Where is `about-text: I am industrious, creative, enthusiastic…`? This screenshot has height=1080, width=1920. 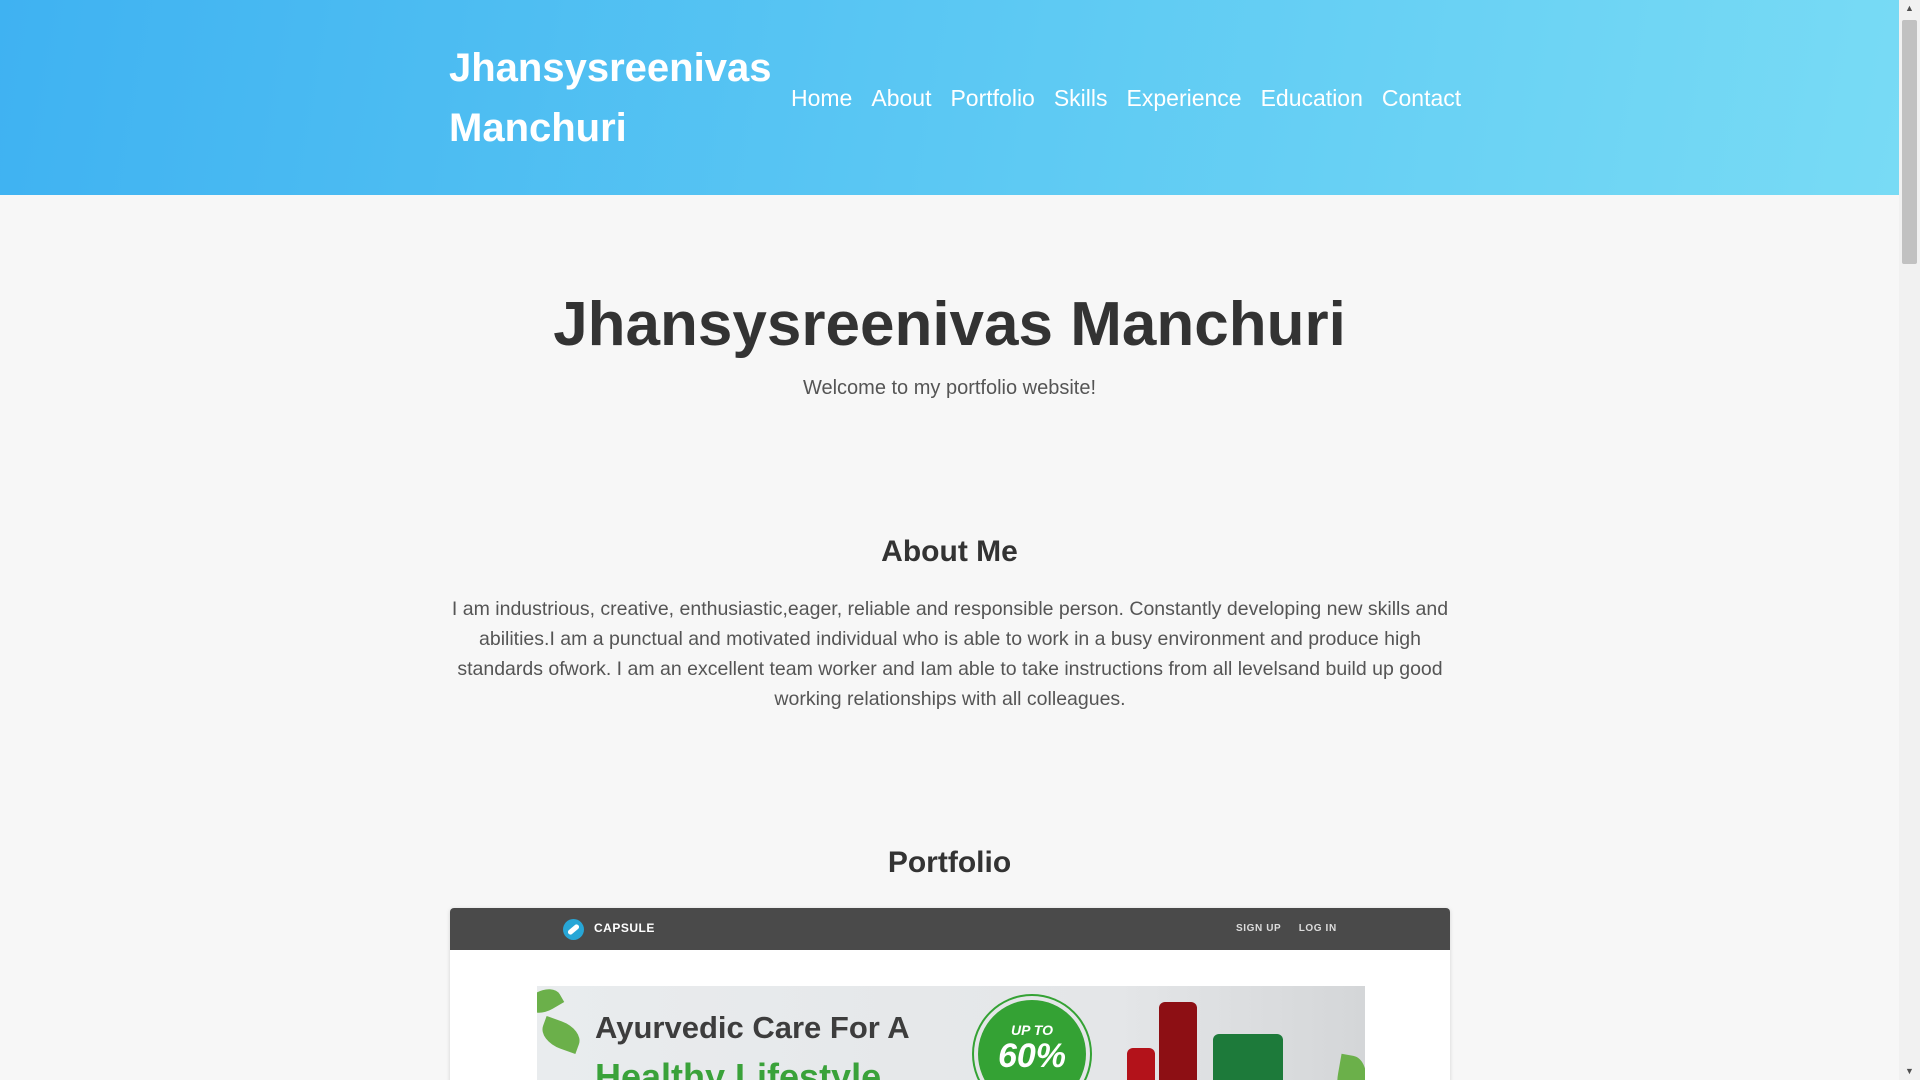 about-text: I am industrious, creative, enthusiastic… is located at coordinates (950, 654).